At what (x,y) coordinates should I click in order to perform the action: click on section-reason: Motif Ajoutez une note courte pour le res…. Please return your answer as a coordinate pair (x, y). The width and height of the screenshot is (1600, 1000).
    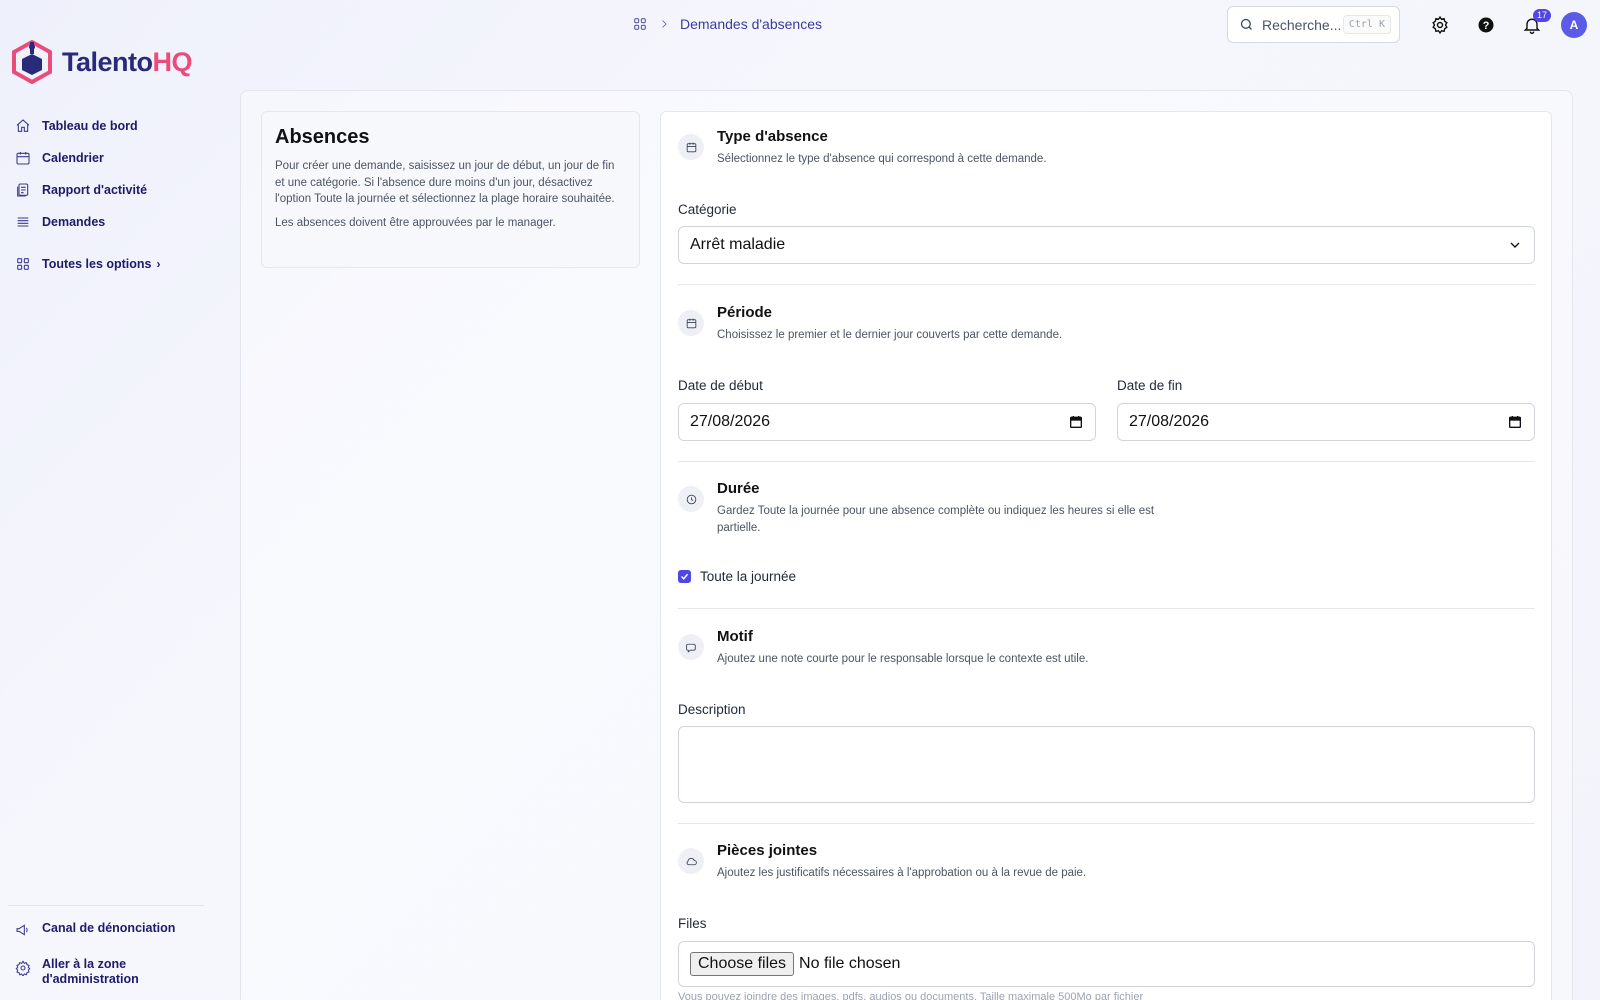
    Looking at the image, I should click on (883, 648).